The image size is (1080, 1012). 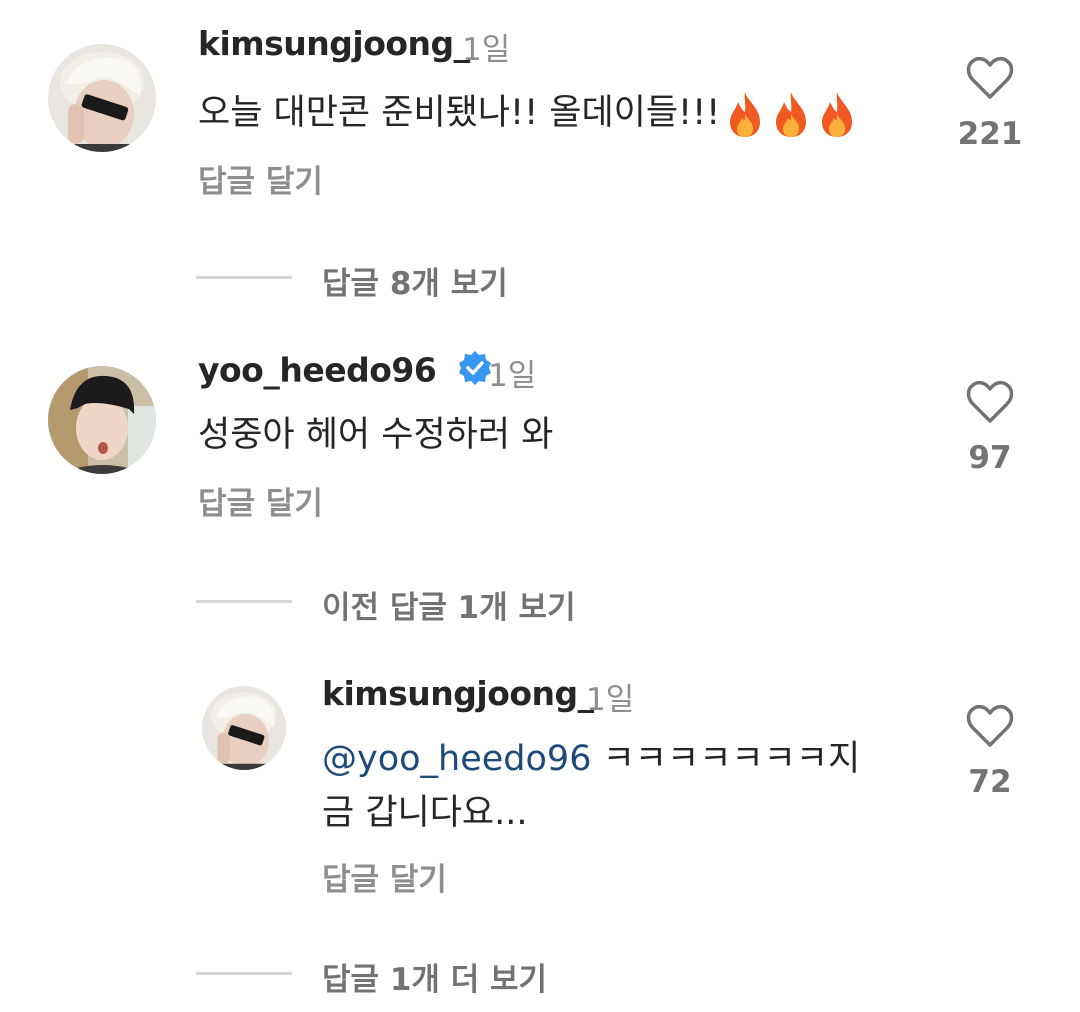 What do you see at coordinates (990, 458) in the screenshot?
I see `like-count: 97` at bounding box center [990, 458].